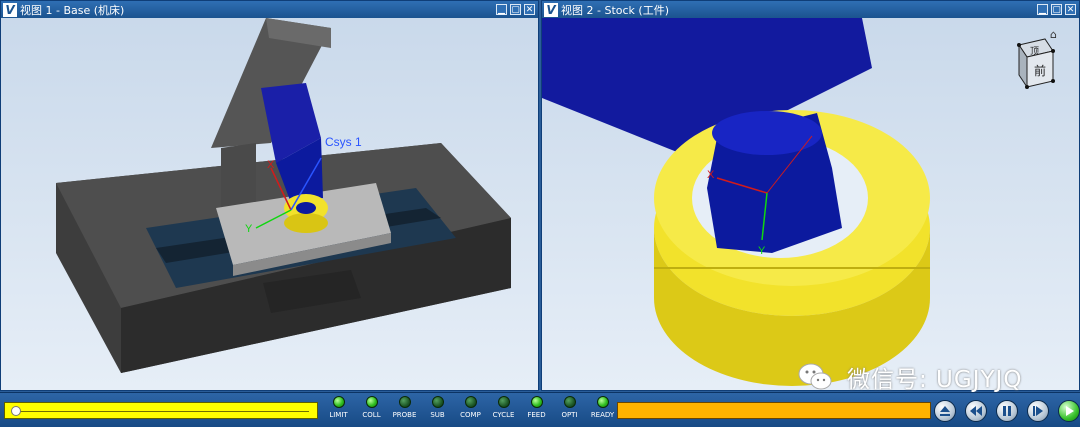 The image size is (1080, 427). I want to click on viewcube-front-face: 前, so click(1040, 70).